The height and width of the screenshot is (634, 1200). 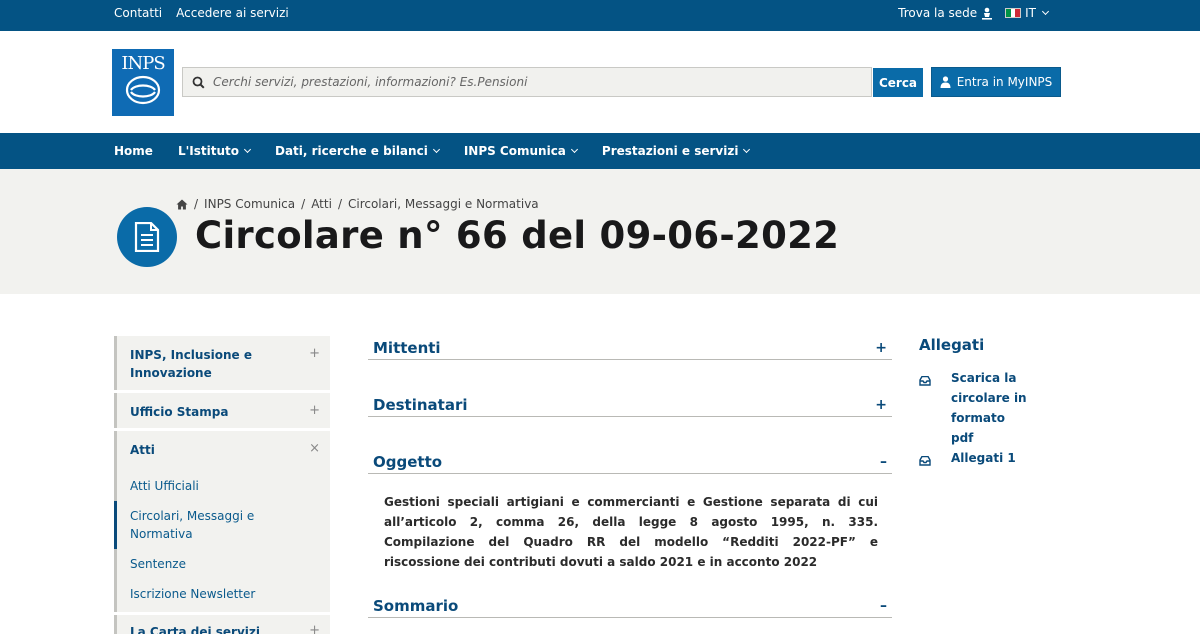 What do you see at coordinates (351, 151) in the screenshot?
I see `nav-label: Dati, ricerche e bilanci` at bounding box center [351, 151].